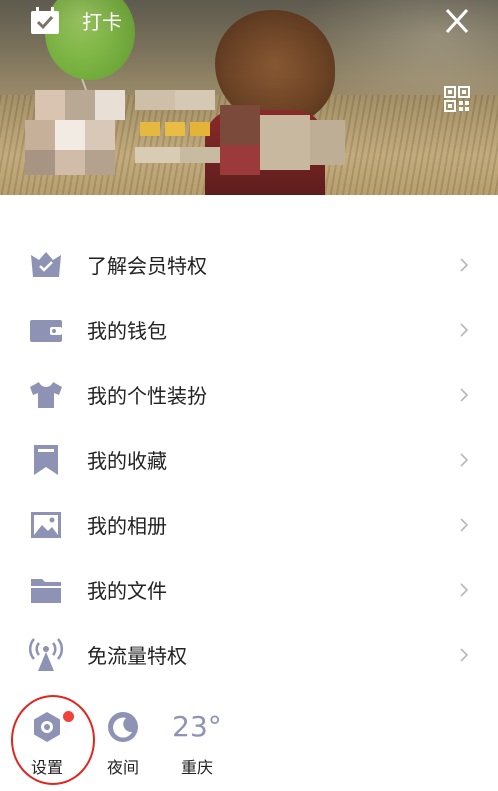 Image resolution: width=498 pixels, height=791 pixels. I want to click on photo-icon, so click(46, 524).